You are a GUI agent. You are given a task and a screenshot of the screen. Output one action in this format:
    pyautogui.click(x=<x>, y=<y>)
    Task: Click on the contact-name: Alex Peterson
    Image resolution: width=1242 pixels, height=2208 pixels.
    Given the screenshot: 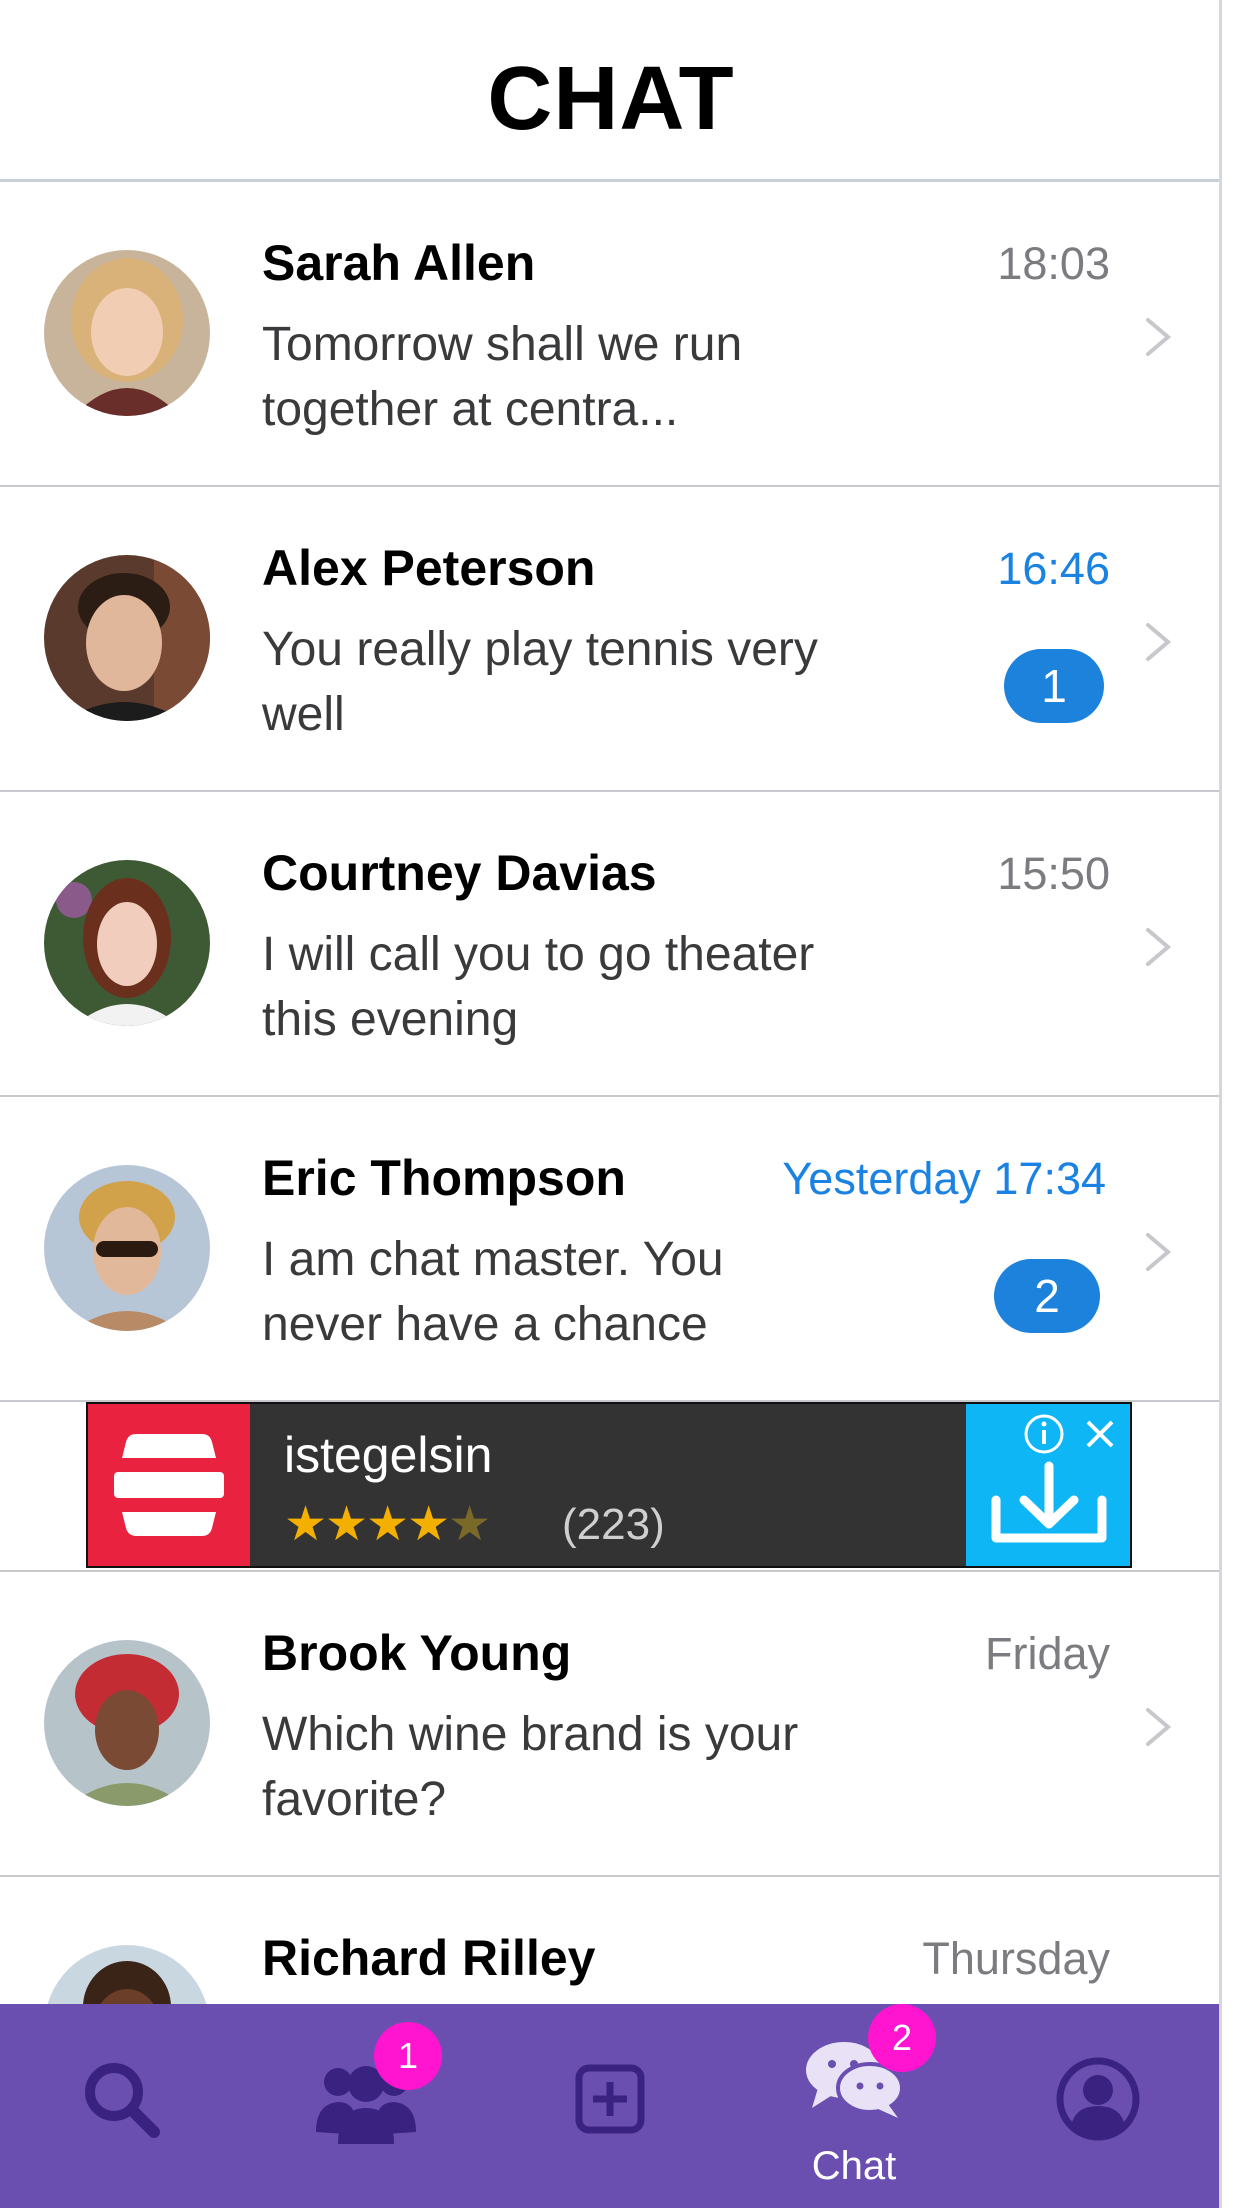 What is the action you would take?
    pyautogui.click(x=429, y=568)
    